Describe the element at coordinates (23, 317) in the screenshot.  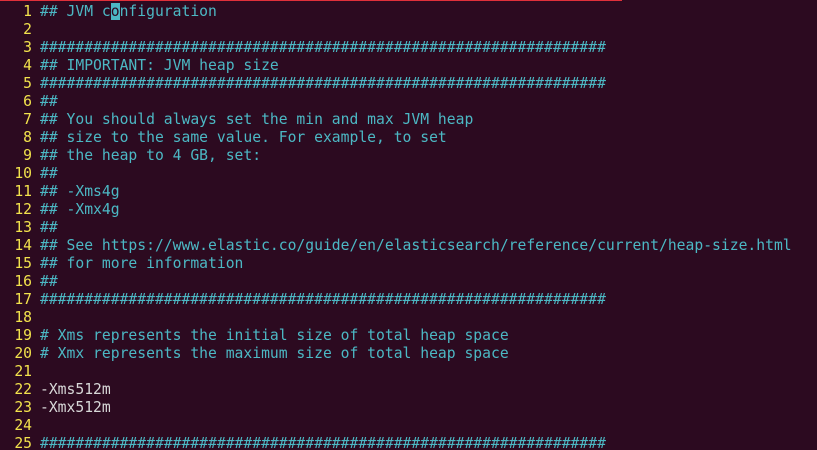
I see `line-number: 18` at that location.